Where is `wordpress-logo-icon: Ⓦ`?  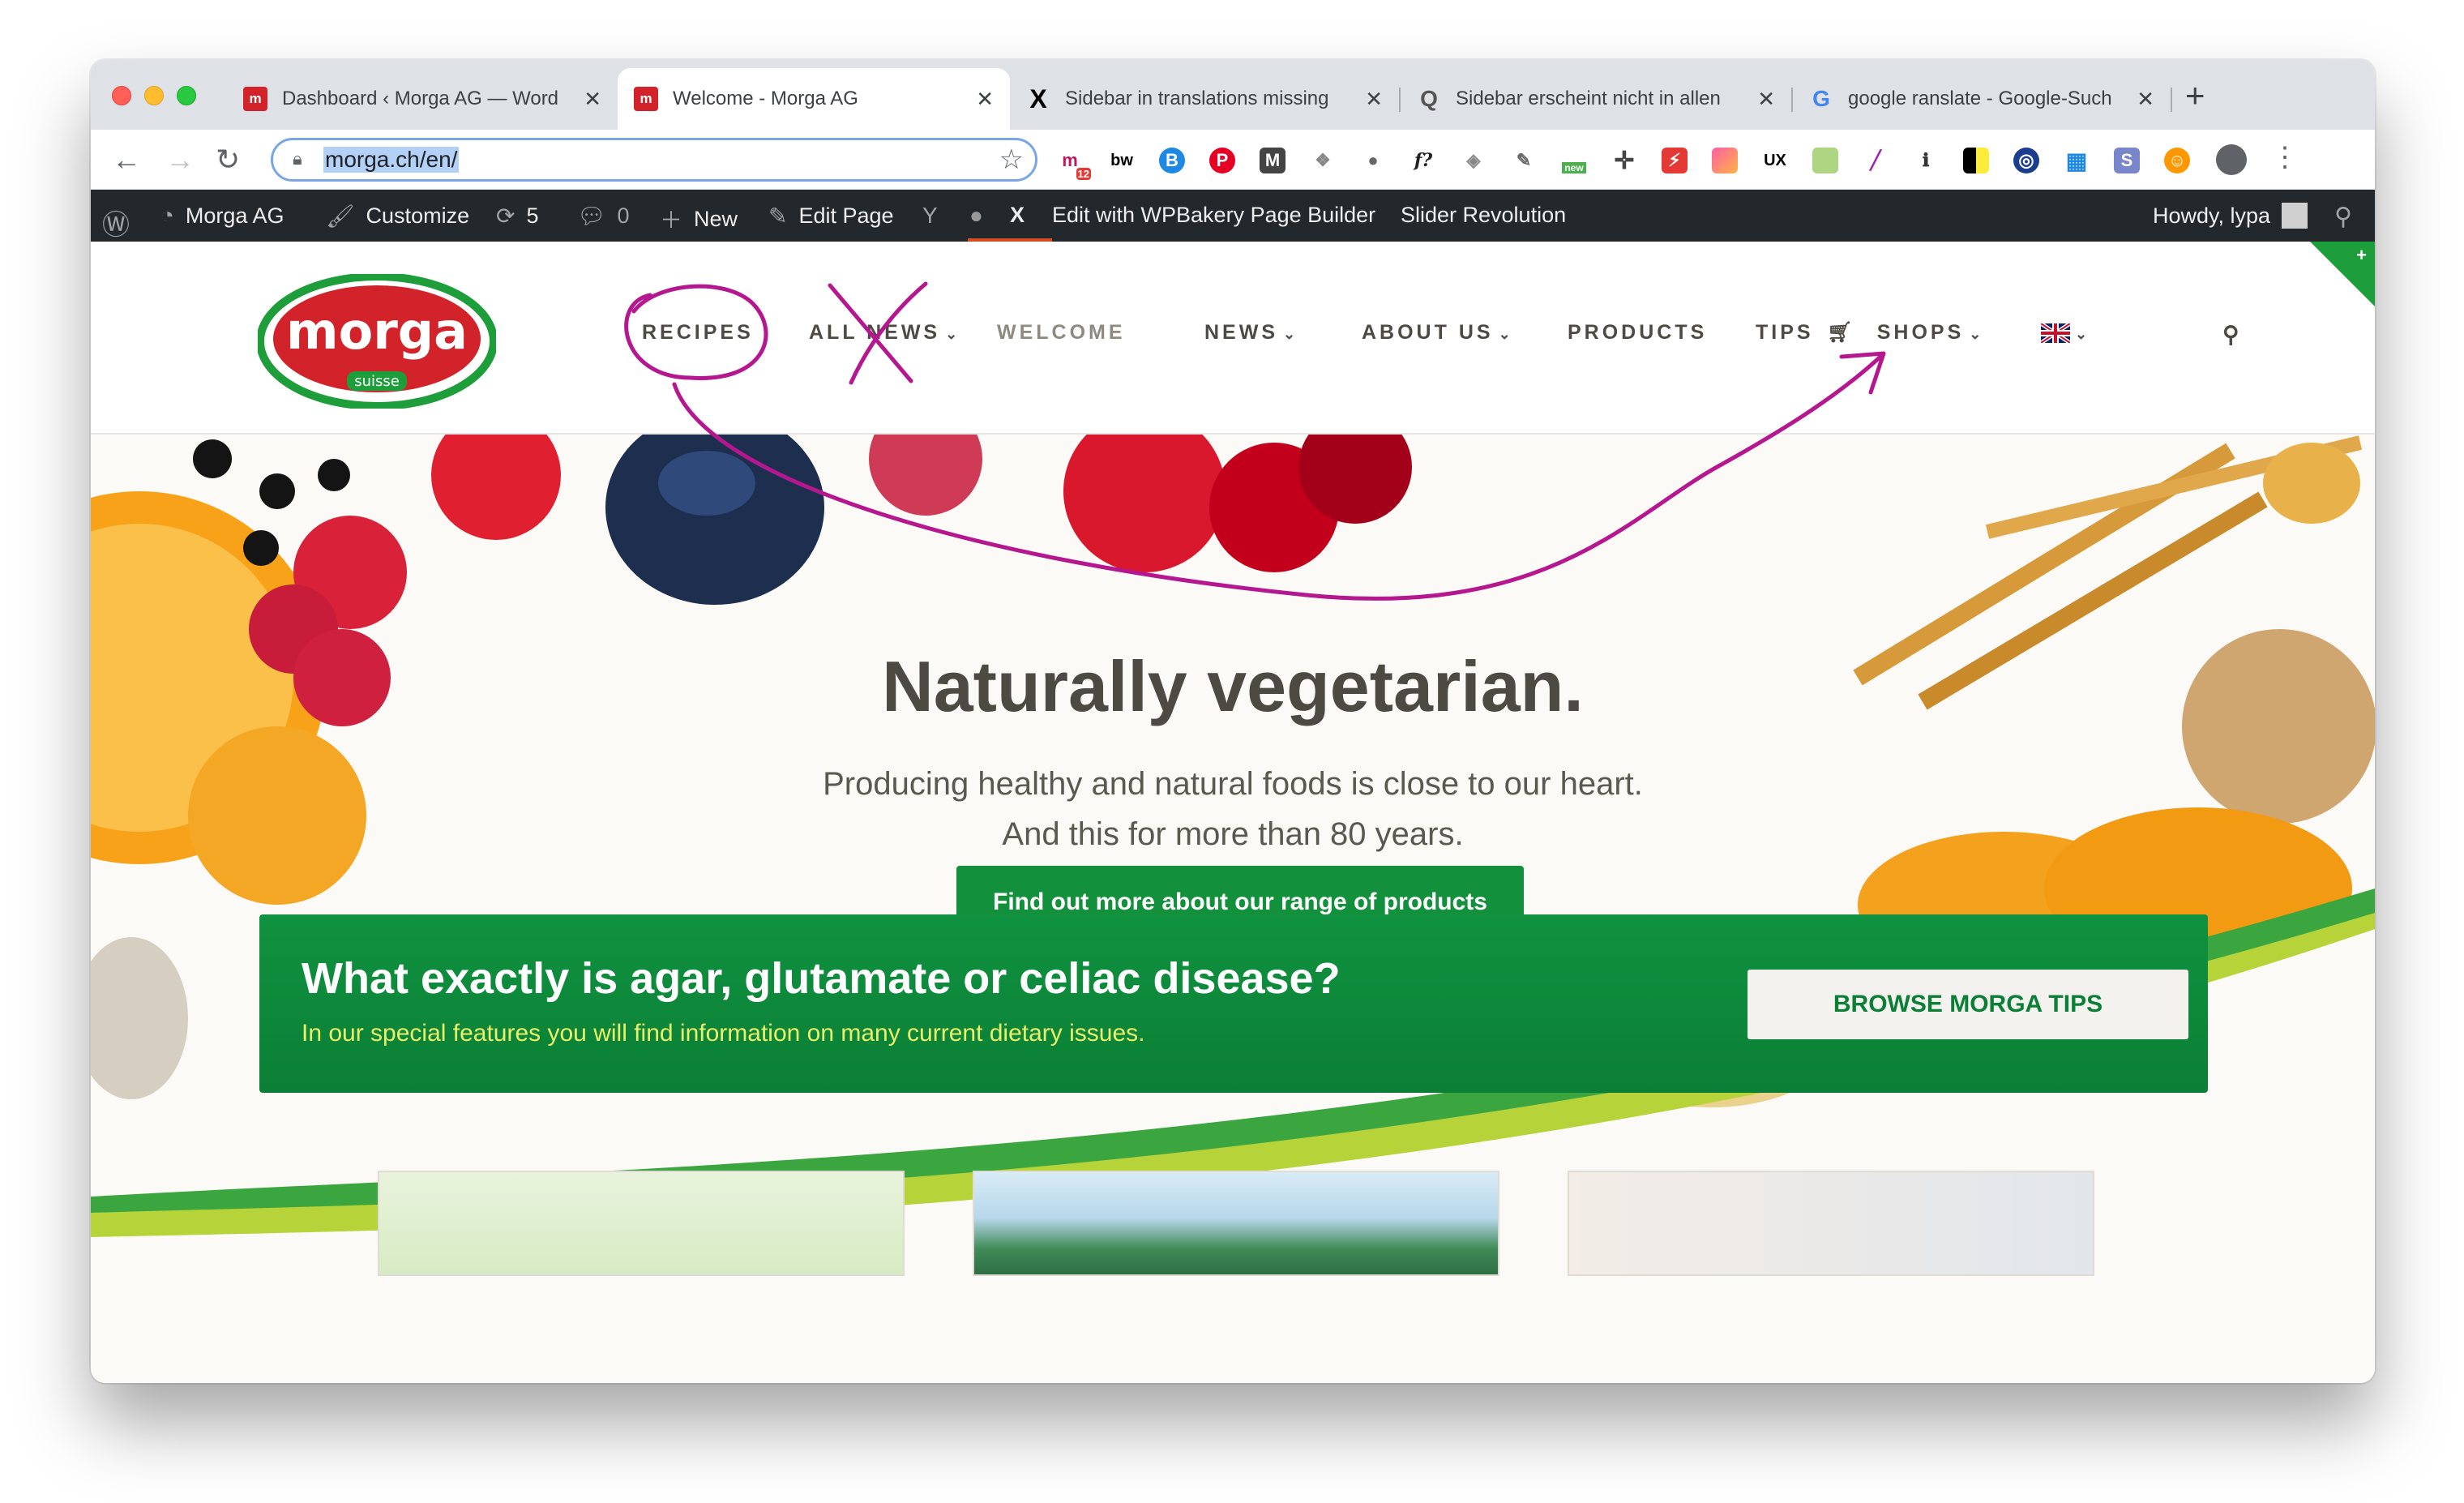 wordpress-logo-icon: Ⓦ is located at coordinates (122, 222).